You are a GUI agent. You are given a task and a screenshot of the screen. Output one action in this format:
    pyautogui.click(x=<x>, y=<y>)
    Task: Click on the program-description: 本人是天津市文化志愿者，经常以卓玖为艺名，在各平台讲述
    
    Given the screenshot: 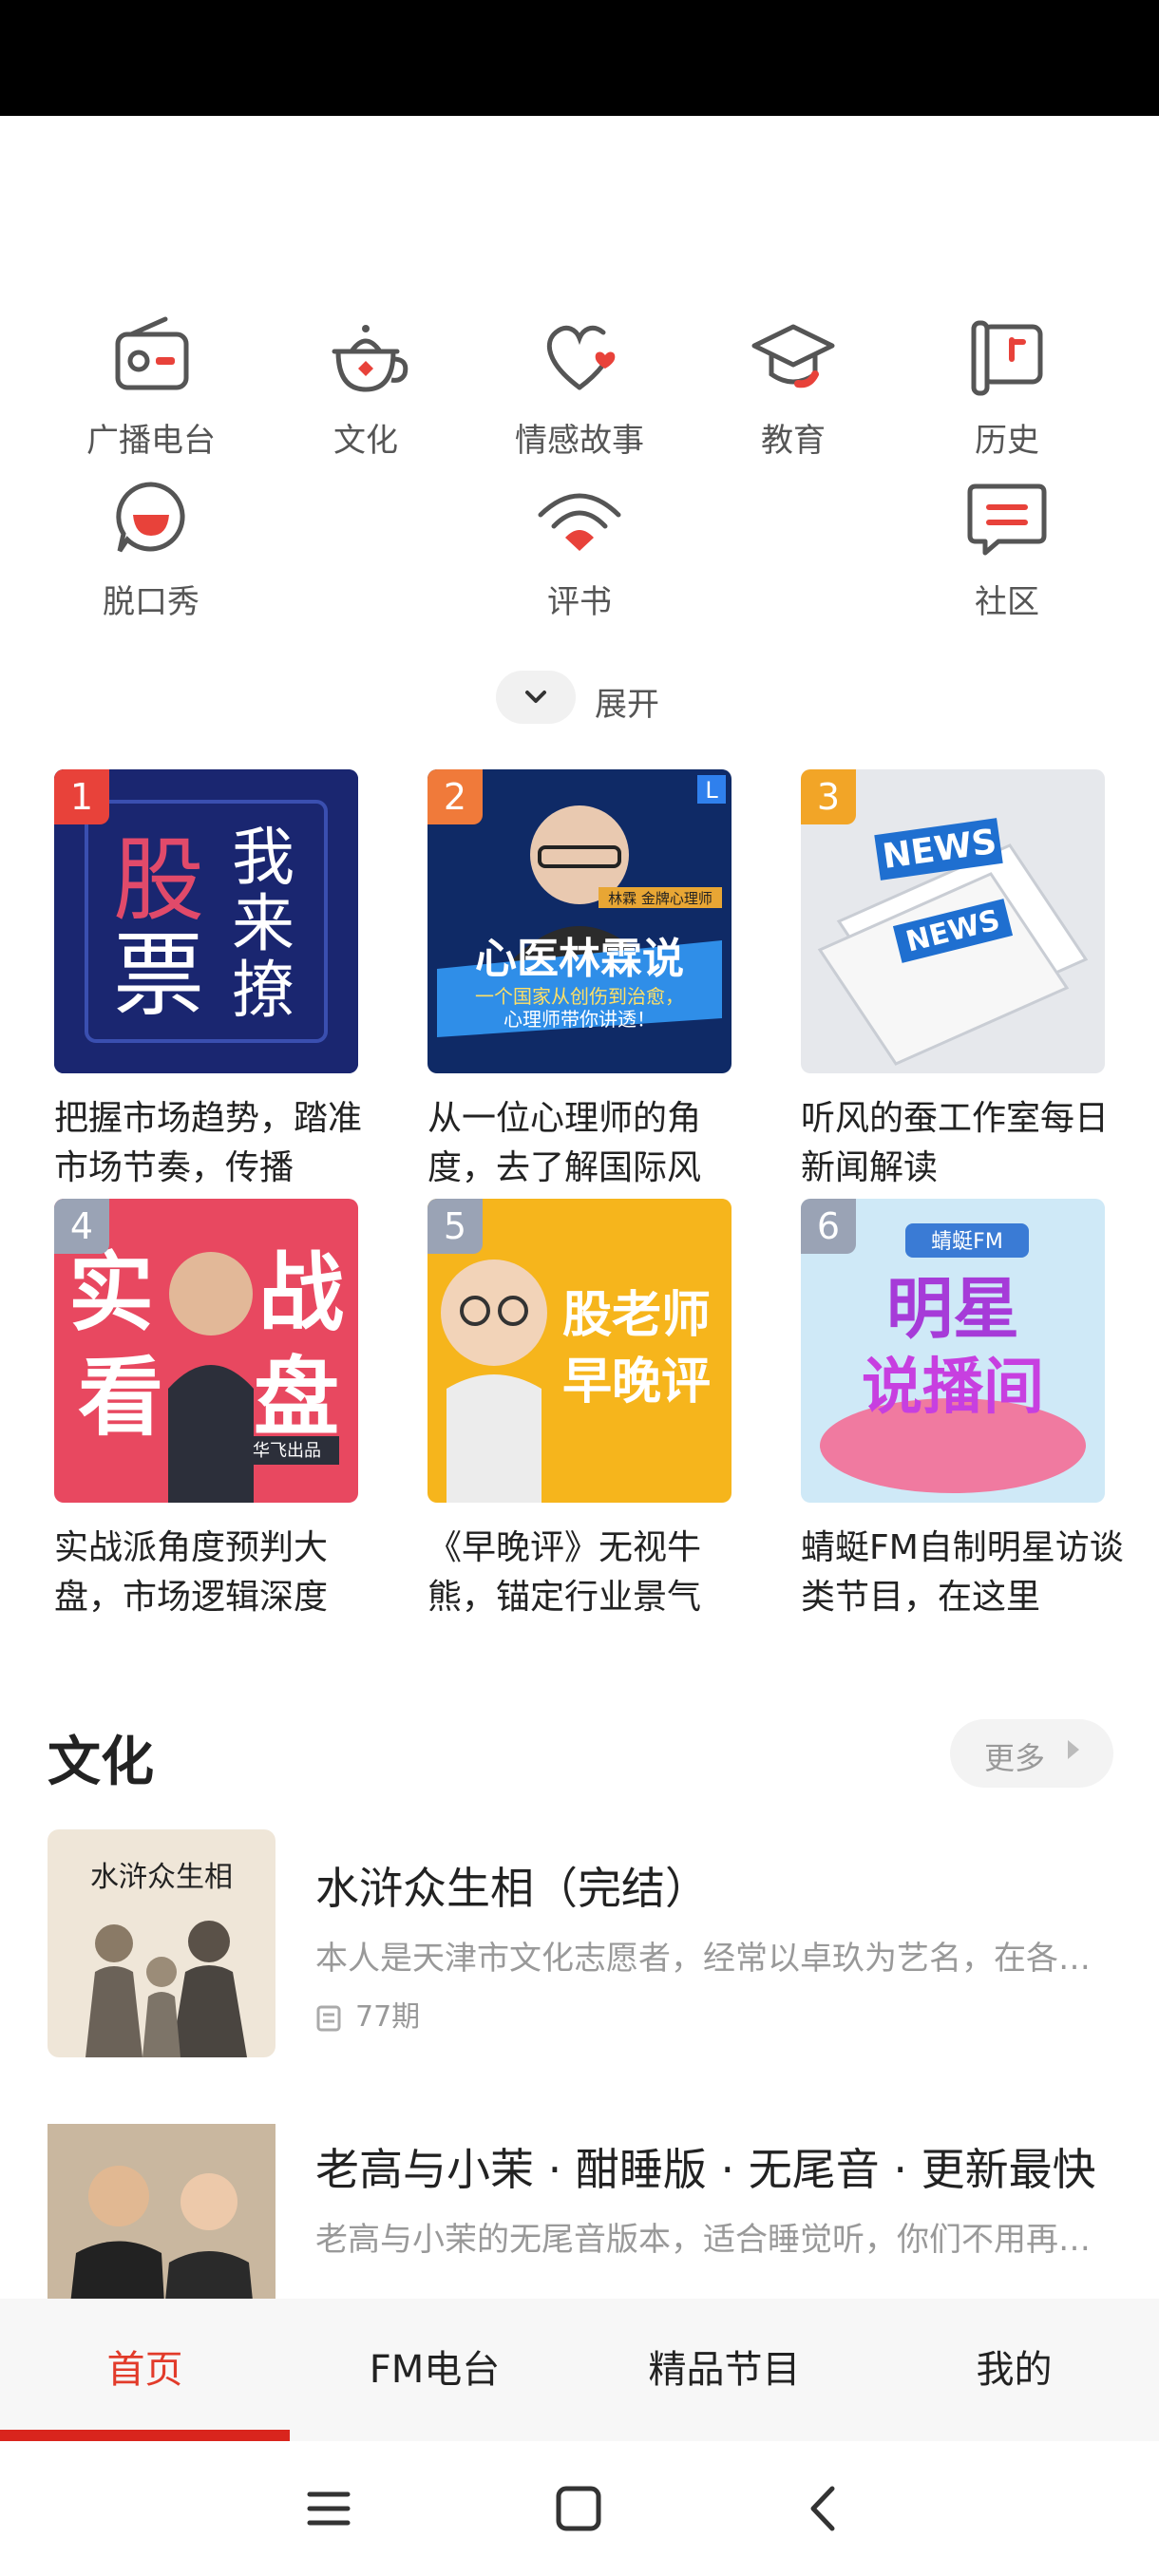 What is the action you would take?
    pyautogui.click(x=714, y=1959)
    